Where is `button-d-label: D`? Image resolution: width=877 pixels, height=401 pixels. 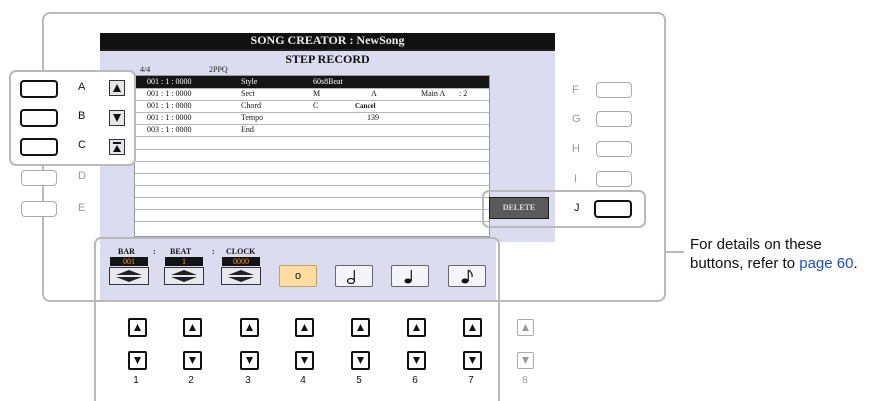
button-d-label: D is located at coordinates (82, 176).